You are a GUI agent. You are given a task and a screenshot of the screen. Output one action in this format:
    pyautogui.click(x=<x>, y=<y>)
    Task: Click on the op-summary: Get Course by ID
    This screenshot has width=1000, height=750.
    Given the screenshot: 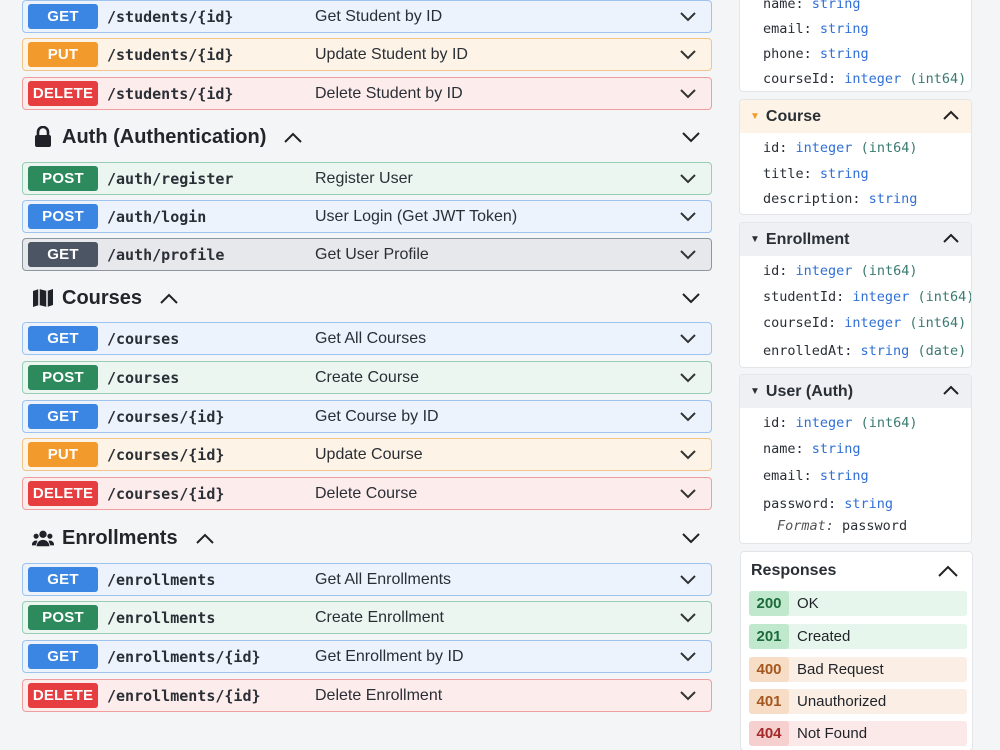 What is the action you would take?
    pyautogui.click(x=377, y=416)
    